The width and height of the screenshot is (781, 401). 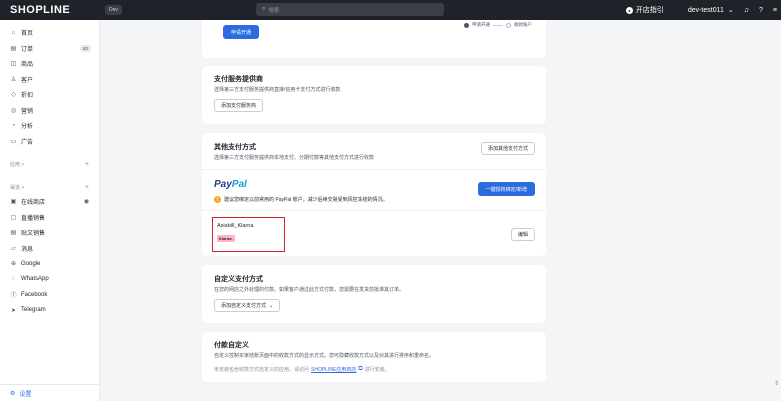 I want to click on channels-section-label: 渠道 > +, so click(x=49, y=187).